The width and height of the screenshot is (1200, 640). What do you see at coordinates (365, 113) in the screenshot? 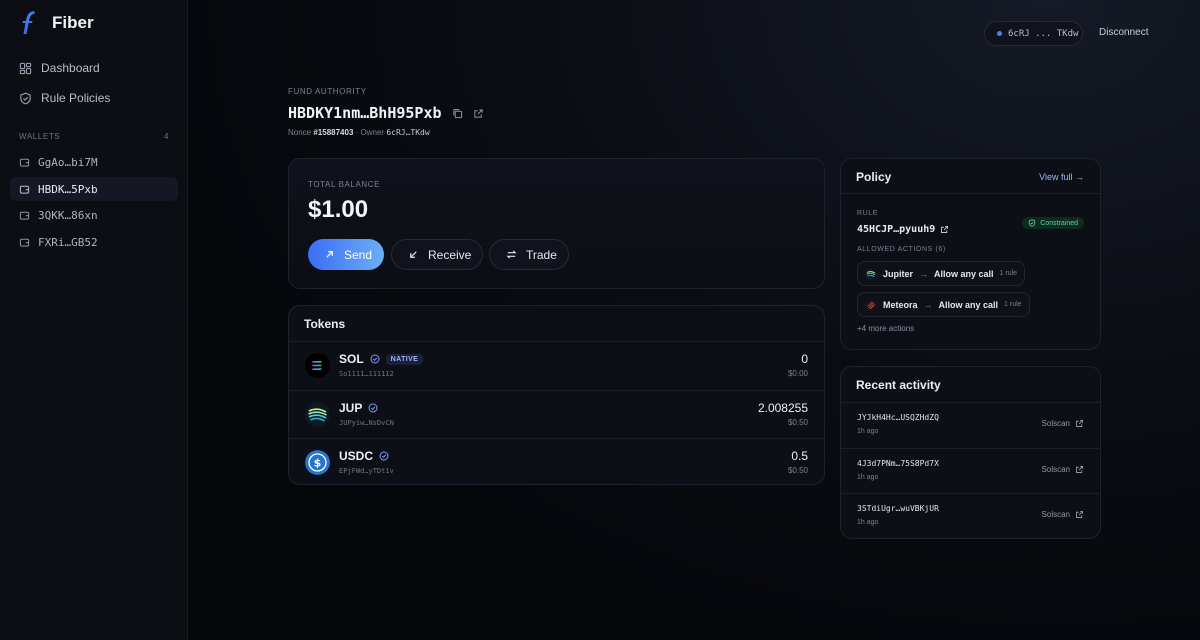
I see `fund-authority-address: HBDKY1nm…BhH95Pxb` at bounding box center [365, 113].